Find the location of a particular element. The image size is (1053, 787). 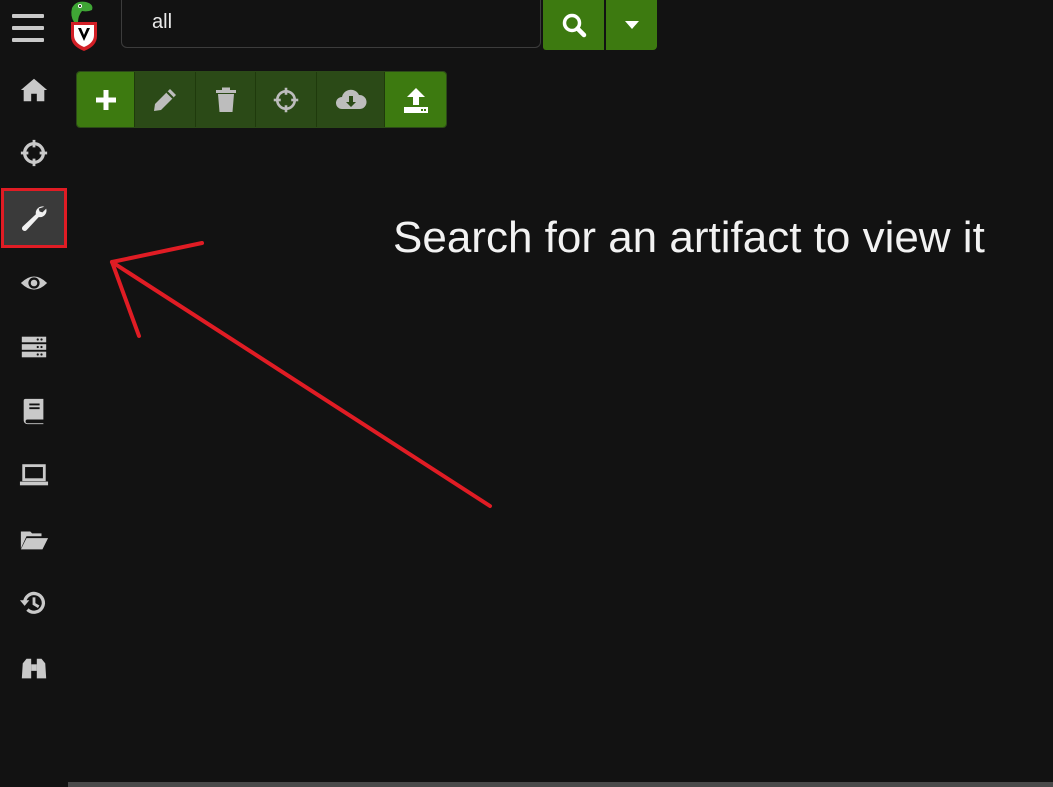

folder-open-icon is located at coordinates (34, 540).